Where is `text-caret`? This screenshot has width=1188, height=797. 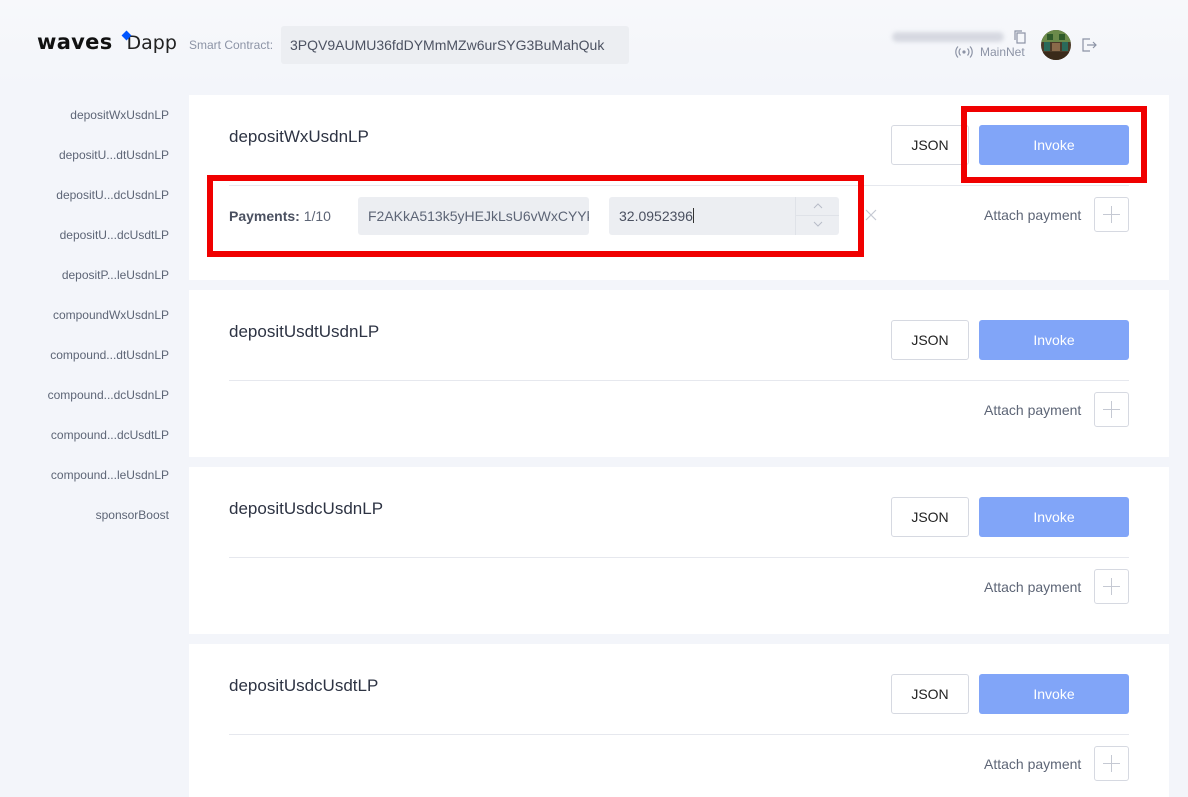 text-caret is located at coordinates (693, 215).